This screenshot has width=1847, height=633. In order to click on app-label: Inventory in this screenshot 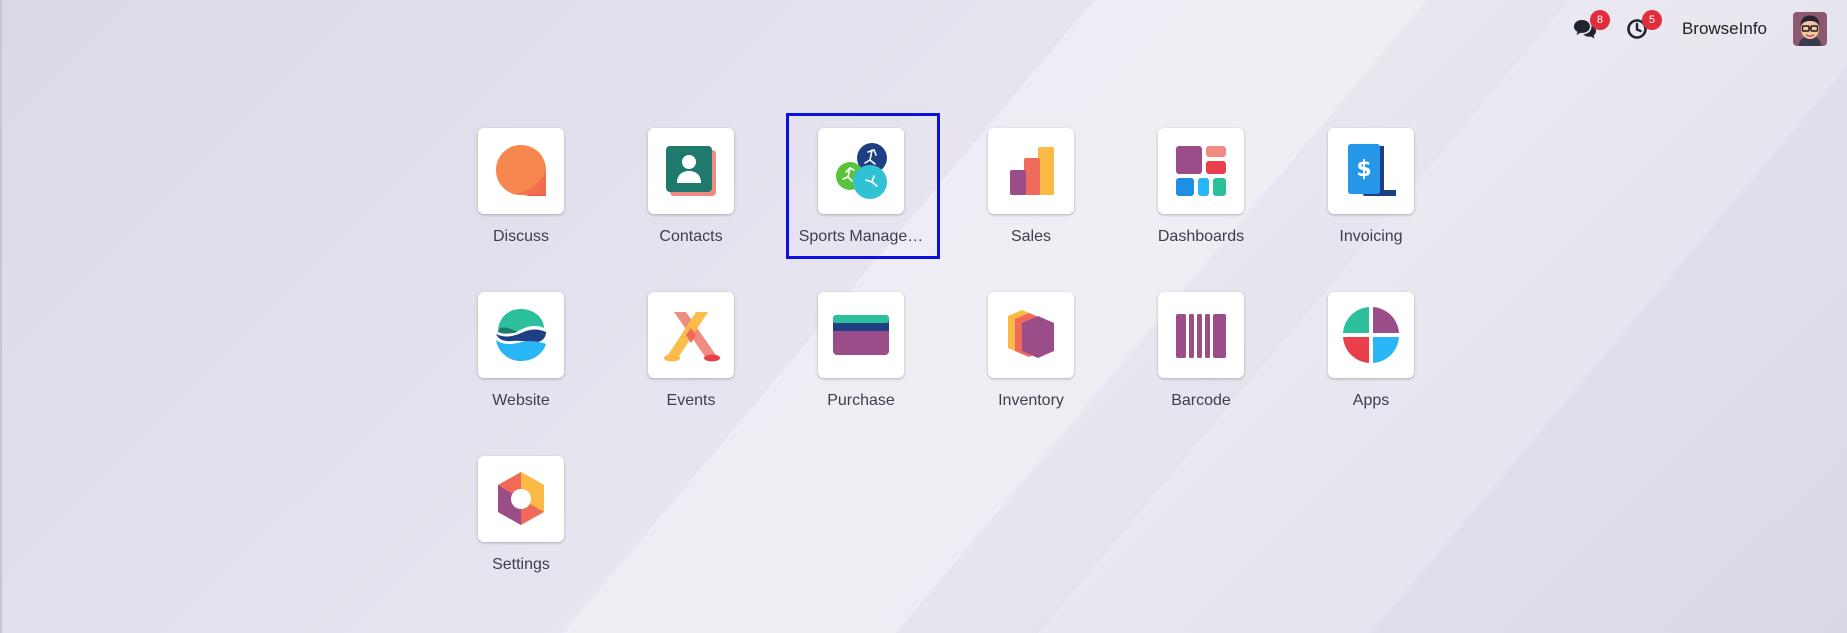, I will do `click(1031, 400)`.